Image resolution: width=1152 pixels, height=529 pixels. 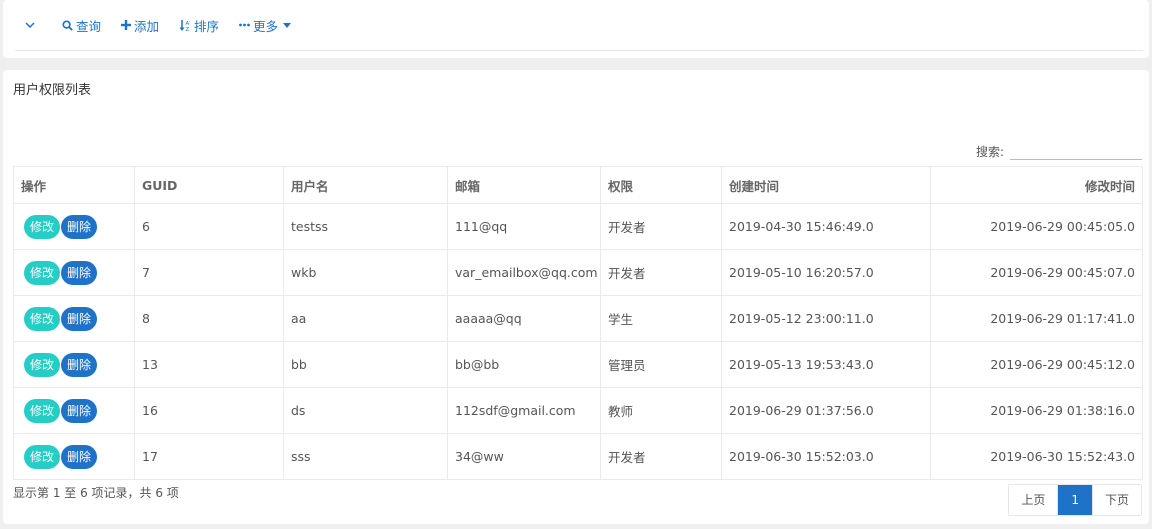 I want to click on cell-guid: 6, so click(x=209, y=226).